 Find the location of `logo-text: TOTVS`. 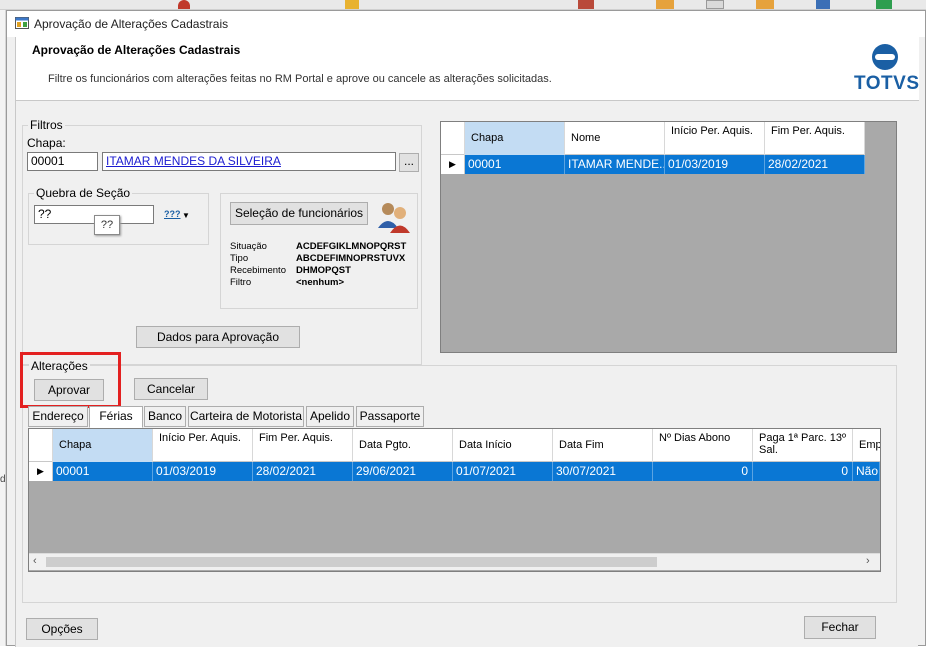

logo-text: TOTVS is located at coordinates (887, 83).